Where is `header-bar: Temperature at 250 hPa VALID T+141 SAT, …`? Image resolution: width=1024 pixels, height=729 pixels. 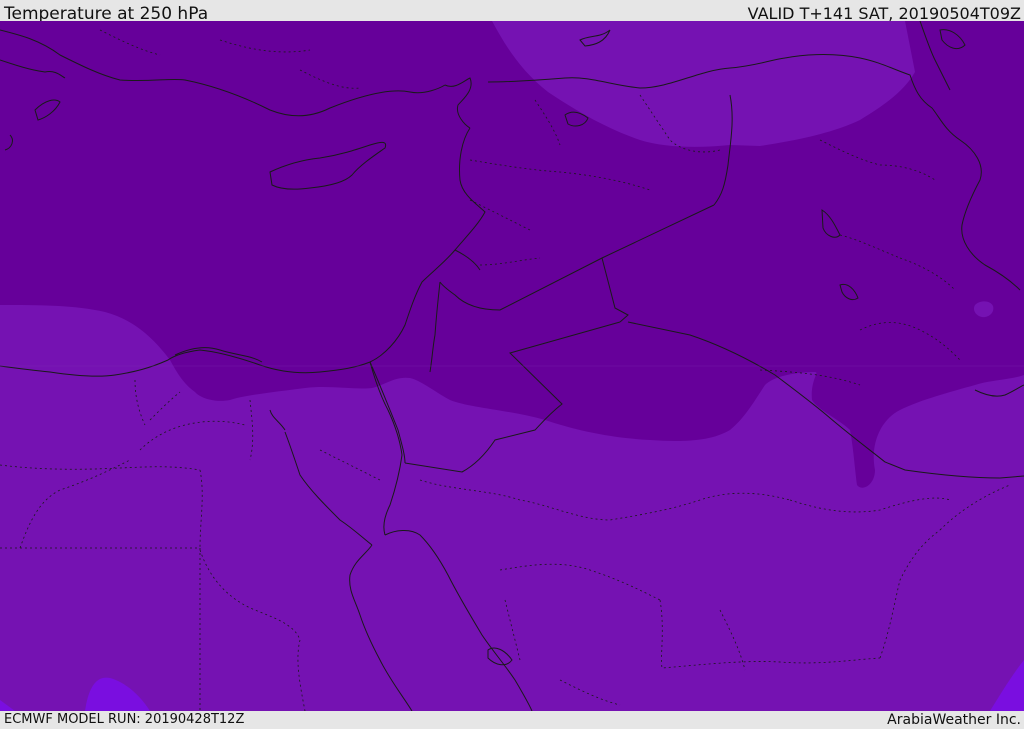
header-bar: Temperature at 250 hPa VALID T+141 SAT, … is located at coordinates (512, 12).